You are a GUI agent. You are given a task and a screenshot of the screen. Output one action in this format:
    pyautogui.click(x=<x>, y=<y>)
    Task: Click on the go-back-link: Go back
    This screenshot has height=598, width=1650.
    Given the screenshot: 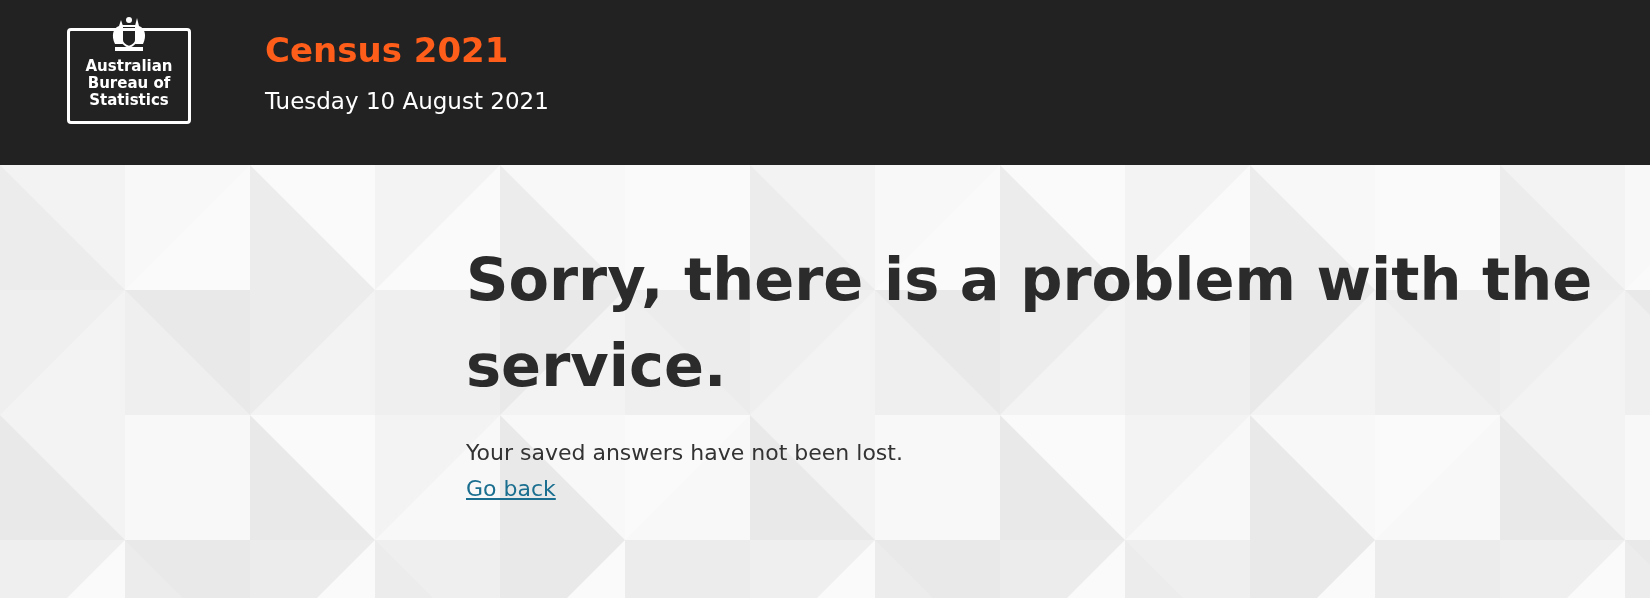 What is the action you would take?
    pyautogui.click(x=511, y=488)
    